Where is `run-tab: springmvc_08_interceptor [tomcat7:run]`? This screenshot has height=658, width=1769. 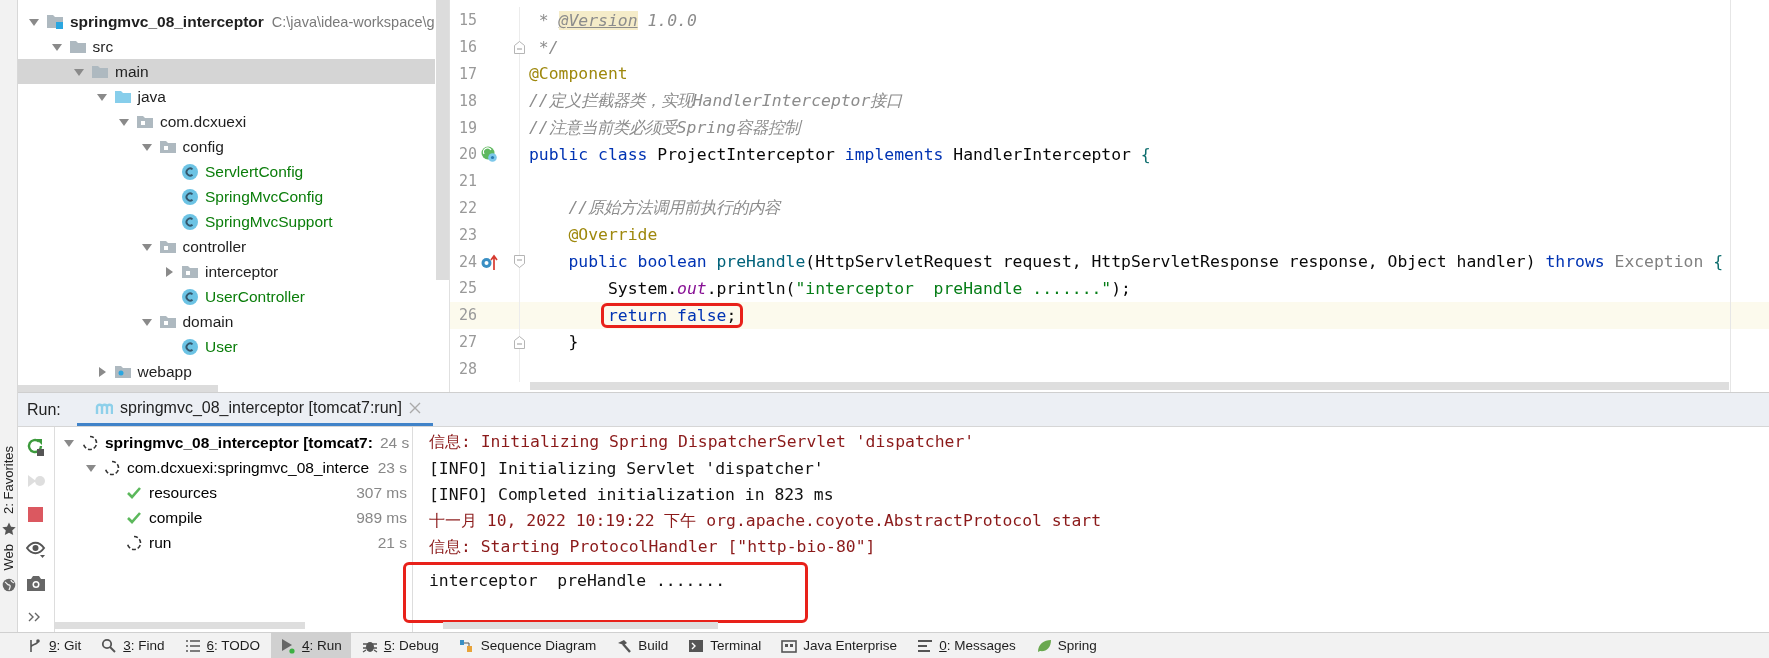
run-tab: springmvc_08_interceptor [tomcat7:run] is located at coordinates (255, 409).